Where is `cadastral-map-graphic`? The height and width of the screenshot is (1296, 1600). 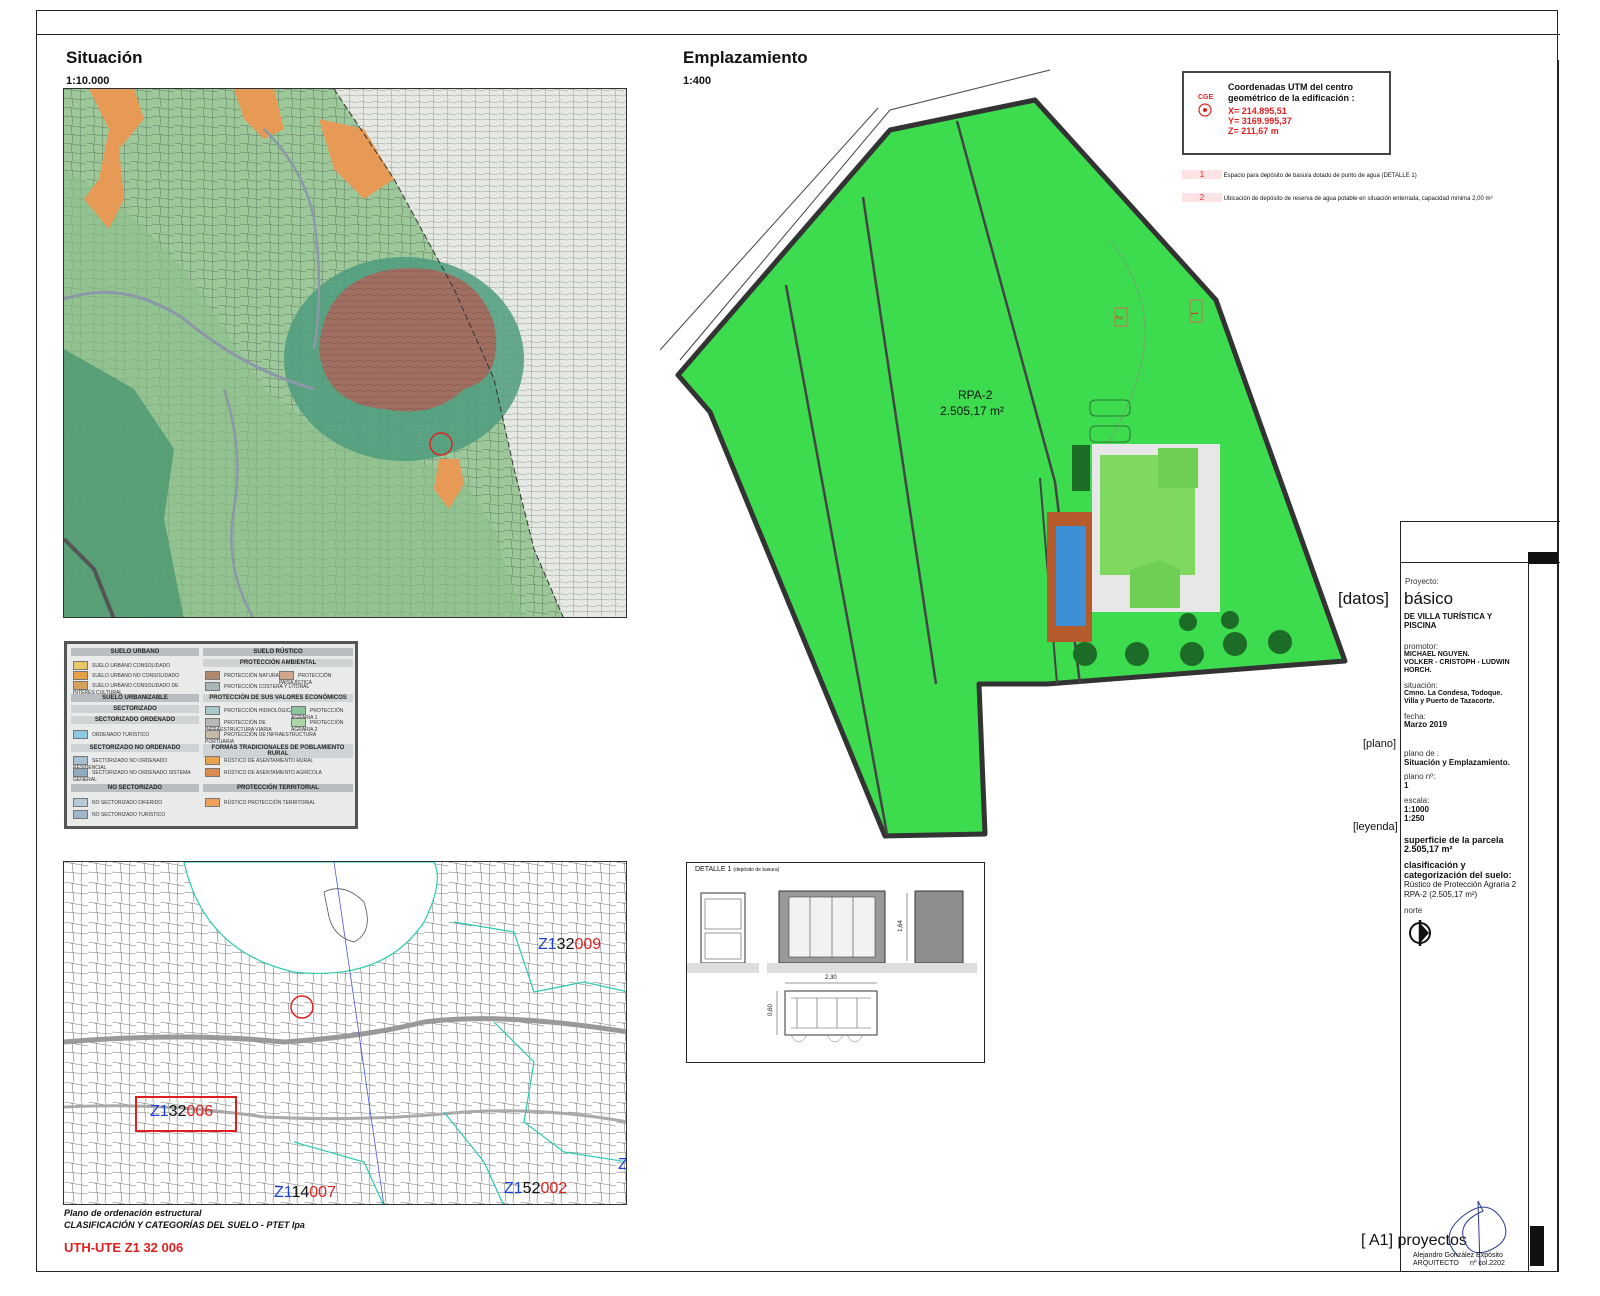 cadastral-map-graphic is located at coordinates (345, 1033).